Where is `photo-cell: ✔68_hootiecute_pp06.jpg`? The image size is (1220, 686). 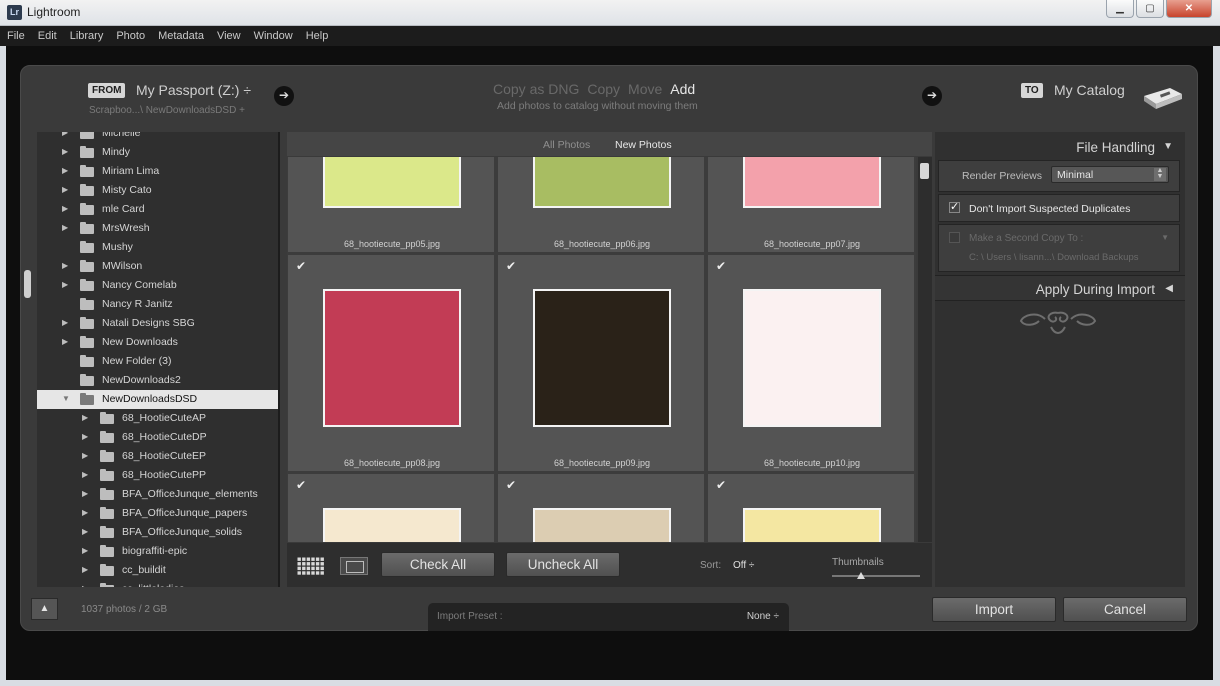
photo-cell: ✔68_hootiecute_pp06.jpg is located at coordinates (601, 205).